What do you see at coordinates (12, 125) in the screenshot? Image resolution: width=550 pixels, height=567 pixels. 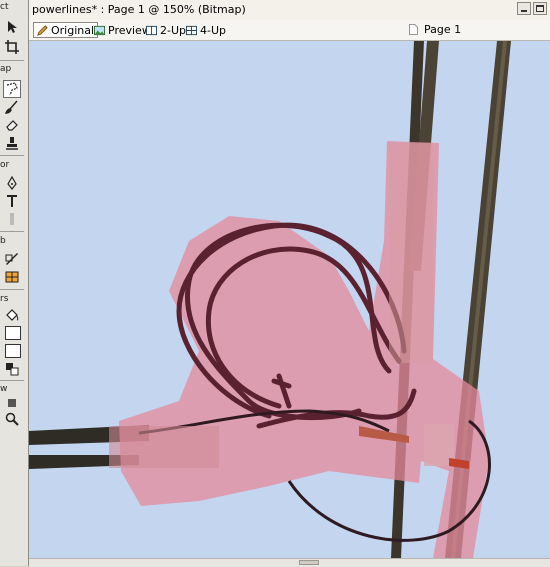 I see `eraser-tool-icon` at bounding box center [12, 125].